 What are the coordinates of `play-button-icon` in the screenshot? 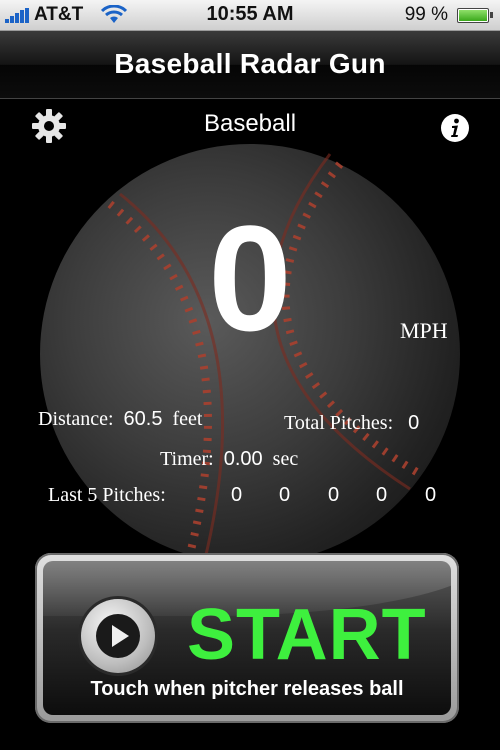 It's located at (118, 636).